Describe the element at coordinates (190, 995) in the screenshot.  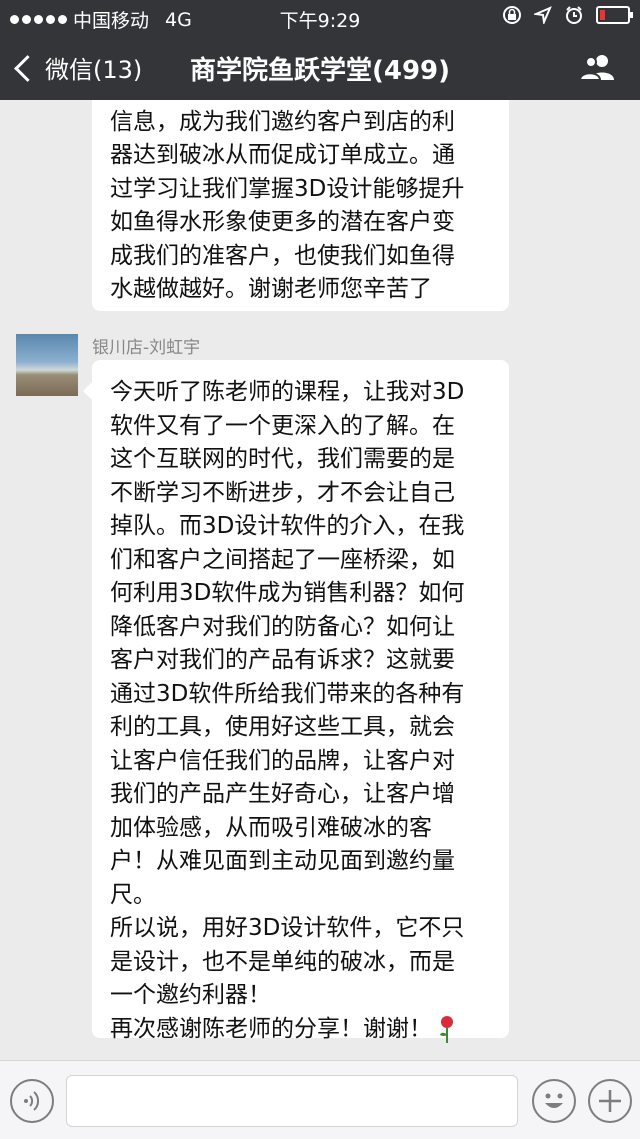
I see `message-line: 一个邀约利器！` at that location.